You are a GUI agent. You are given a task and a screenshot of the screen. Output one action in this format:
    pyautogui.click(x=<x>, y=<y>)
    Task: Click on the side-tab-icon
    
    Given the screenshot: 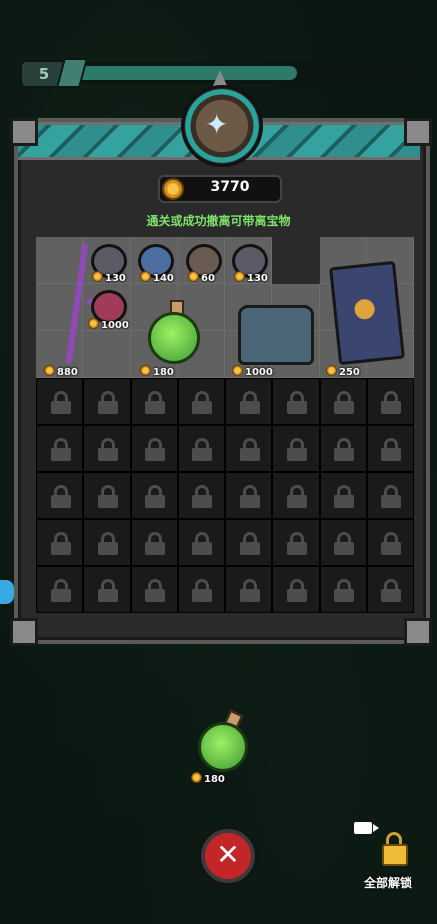 What is the action you would take?
    pyautogui.click(x=7, y=592)
    